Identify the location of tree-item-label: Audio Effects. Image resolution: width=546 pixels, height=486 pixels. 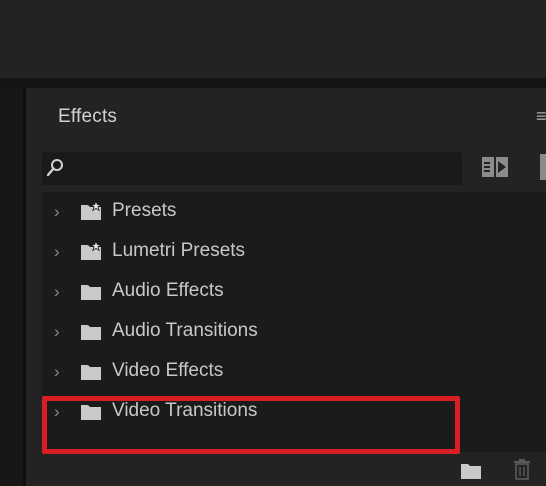
(168, 290).